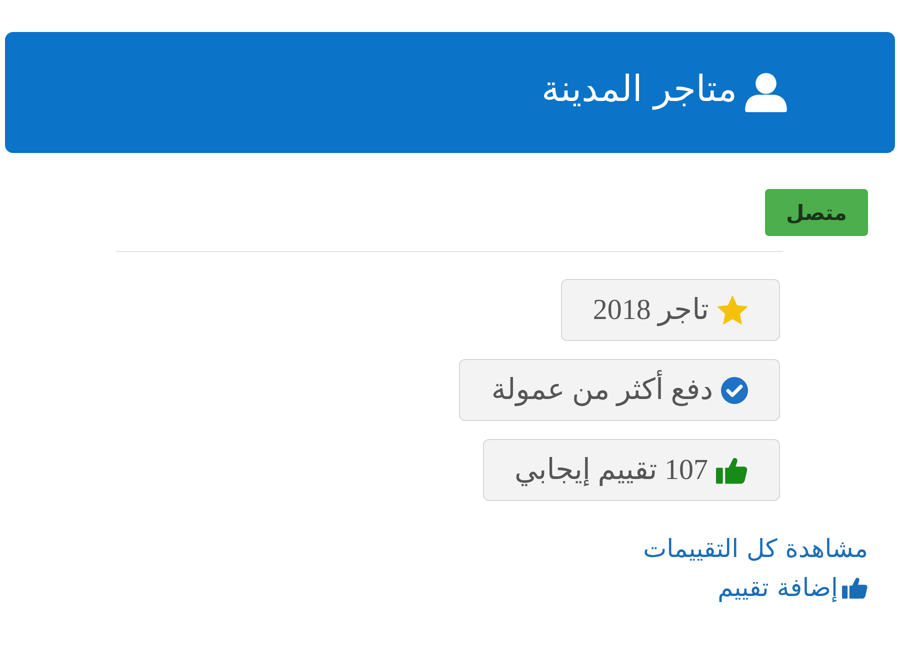 The width and height of the screenshot is (900, 659). Describe the element at coordinates (602, 390) in the screenshot. I see `pill-label: دفع أكثر من عمولة` at that location.